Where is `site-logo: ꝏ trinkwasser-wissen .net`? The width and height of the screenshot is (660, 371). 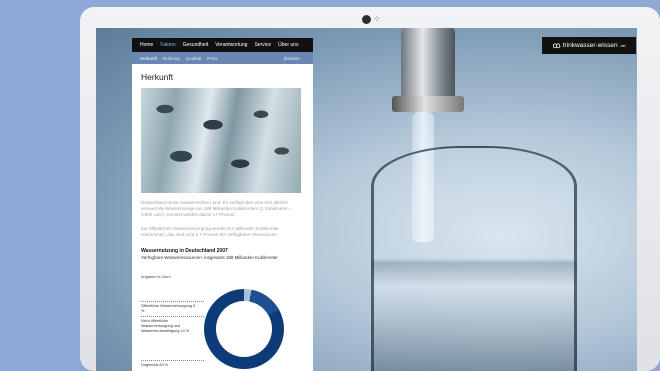
site-logo: ꝏ trinkwasser-wissen .net is located at coordinates (589, 45).